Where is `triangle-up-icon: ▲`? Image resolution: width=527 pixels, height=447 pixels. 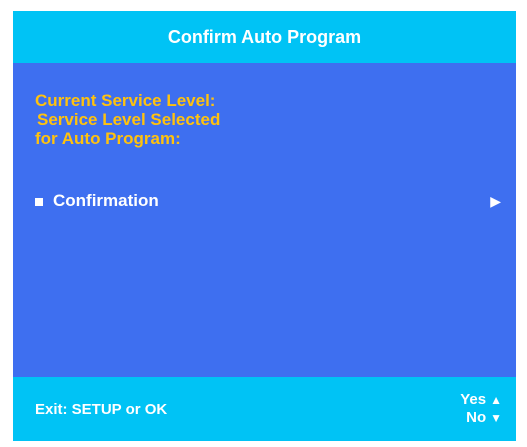
triangle-up-icon: ▲ is located at coordinates (496, 400).